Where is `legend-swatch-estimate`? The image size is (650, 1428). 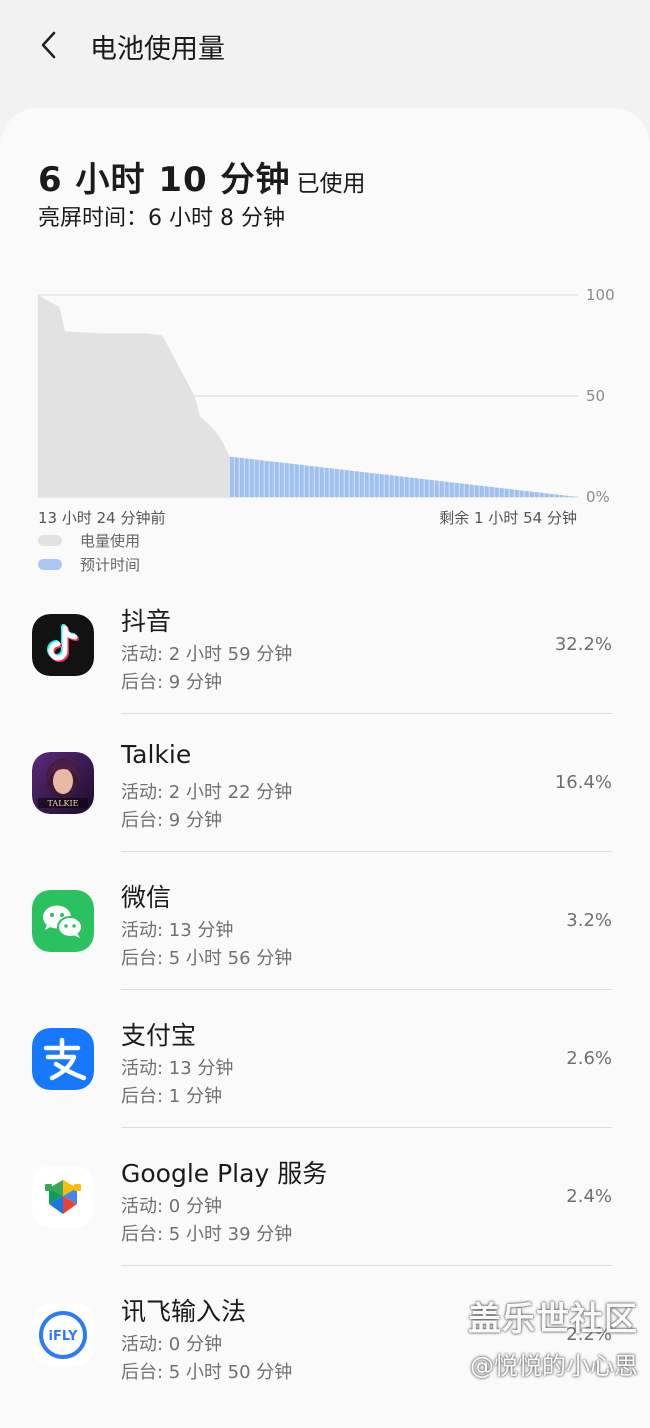
legend-swatch-estimate is located at coordinates (50, 564).